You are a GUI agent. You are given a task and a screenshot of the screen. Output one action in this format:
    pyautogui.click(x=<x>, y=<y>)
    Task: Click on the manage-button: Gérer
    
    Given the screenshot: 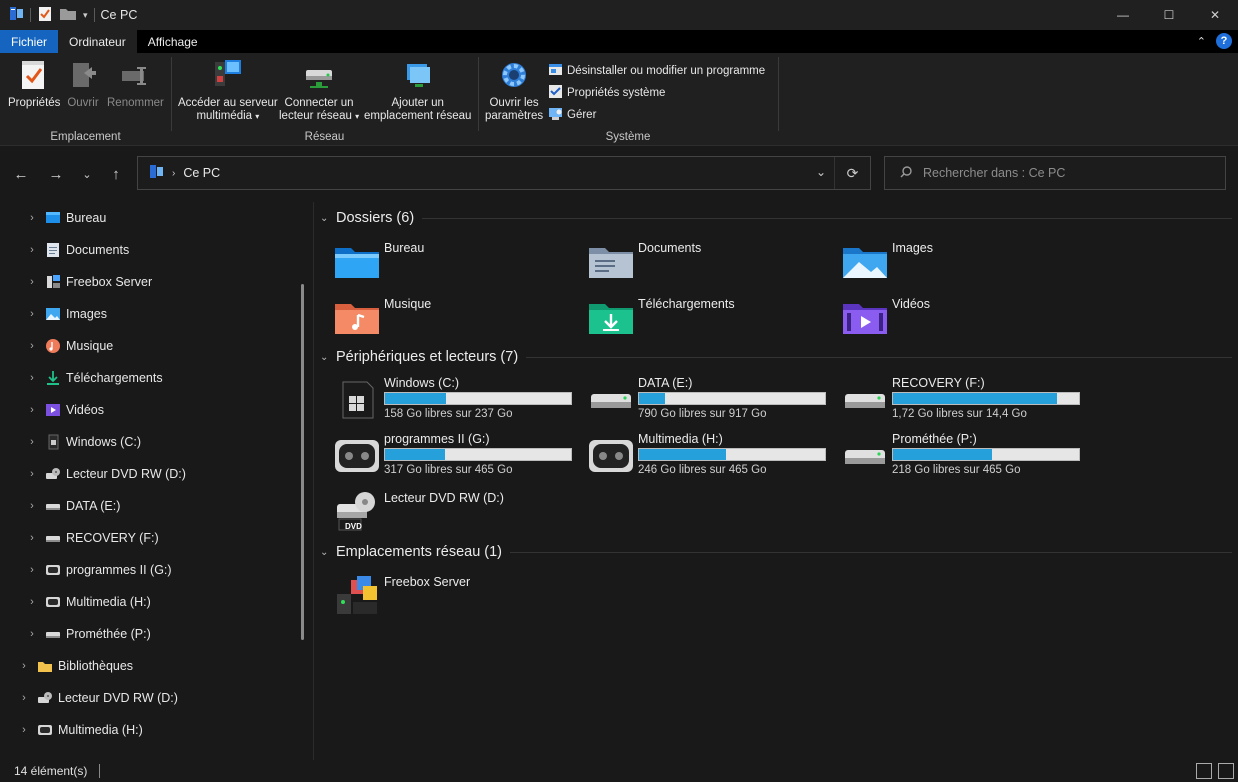 What is the action you would take?
    pyautogui.click(x=572, y=115)
    